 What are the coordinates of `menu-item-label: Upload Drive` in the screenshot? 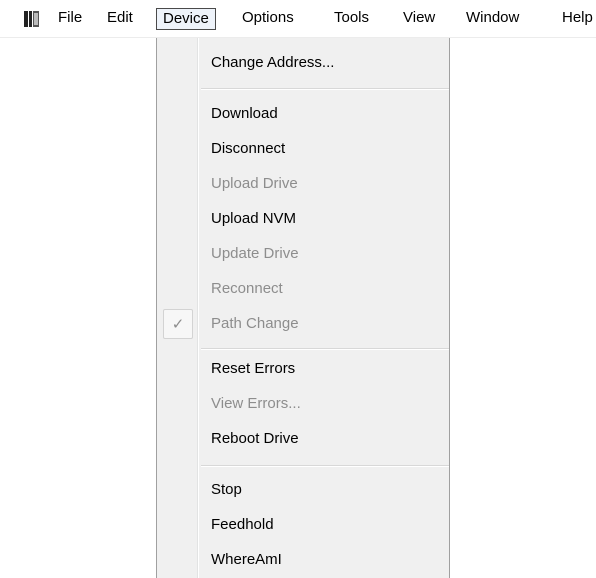 It's located at (254, 183).